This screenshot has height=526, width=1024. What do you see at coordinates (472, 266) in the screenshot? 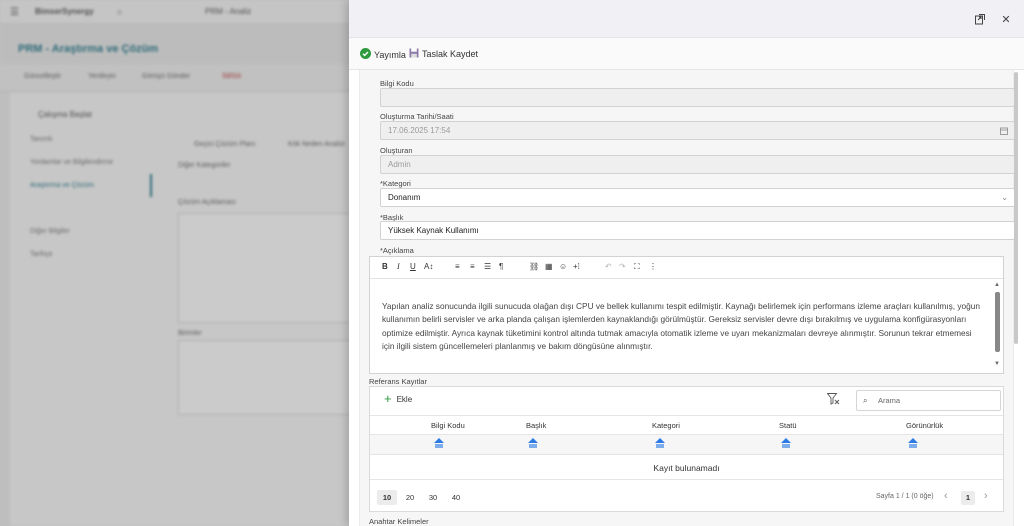
I see `align-center-icon: ≡` at bounding box center [472, 266].